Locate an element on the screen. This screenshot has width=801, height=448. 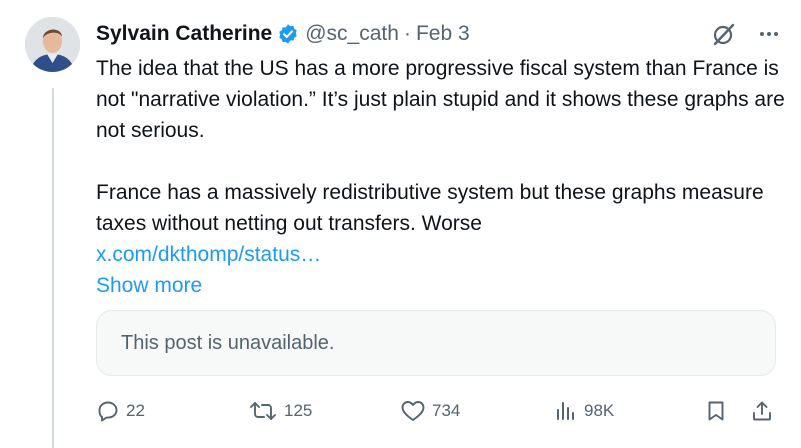
share-button is located at coordinates (762, 411).